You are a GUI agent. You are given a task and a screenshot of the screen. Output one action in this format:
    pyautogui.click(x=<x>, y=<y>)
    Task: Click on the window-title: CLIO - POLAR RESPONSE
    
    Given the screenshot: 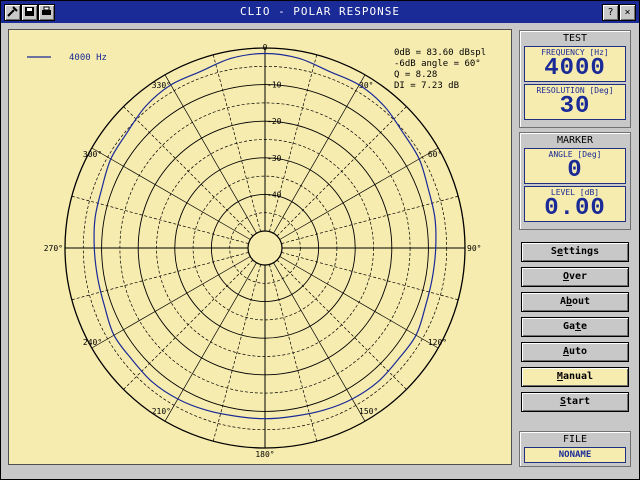 What is the action you would take?
    pyautogui.click(x=320, y=11)
    